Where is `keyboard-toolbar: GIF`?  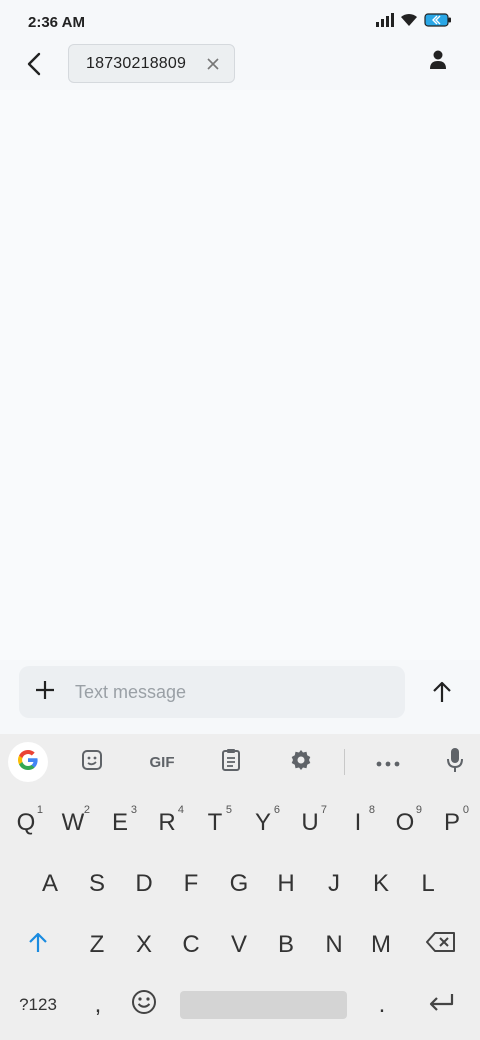
keyboard-toolbar: GIF is located at coordinates (240, 762).